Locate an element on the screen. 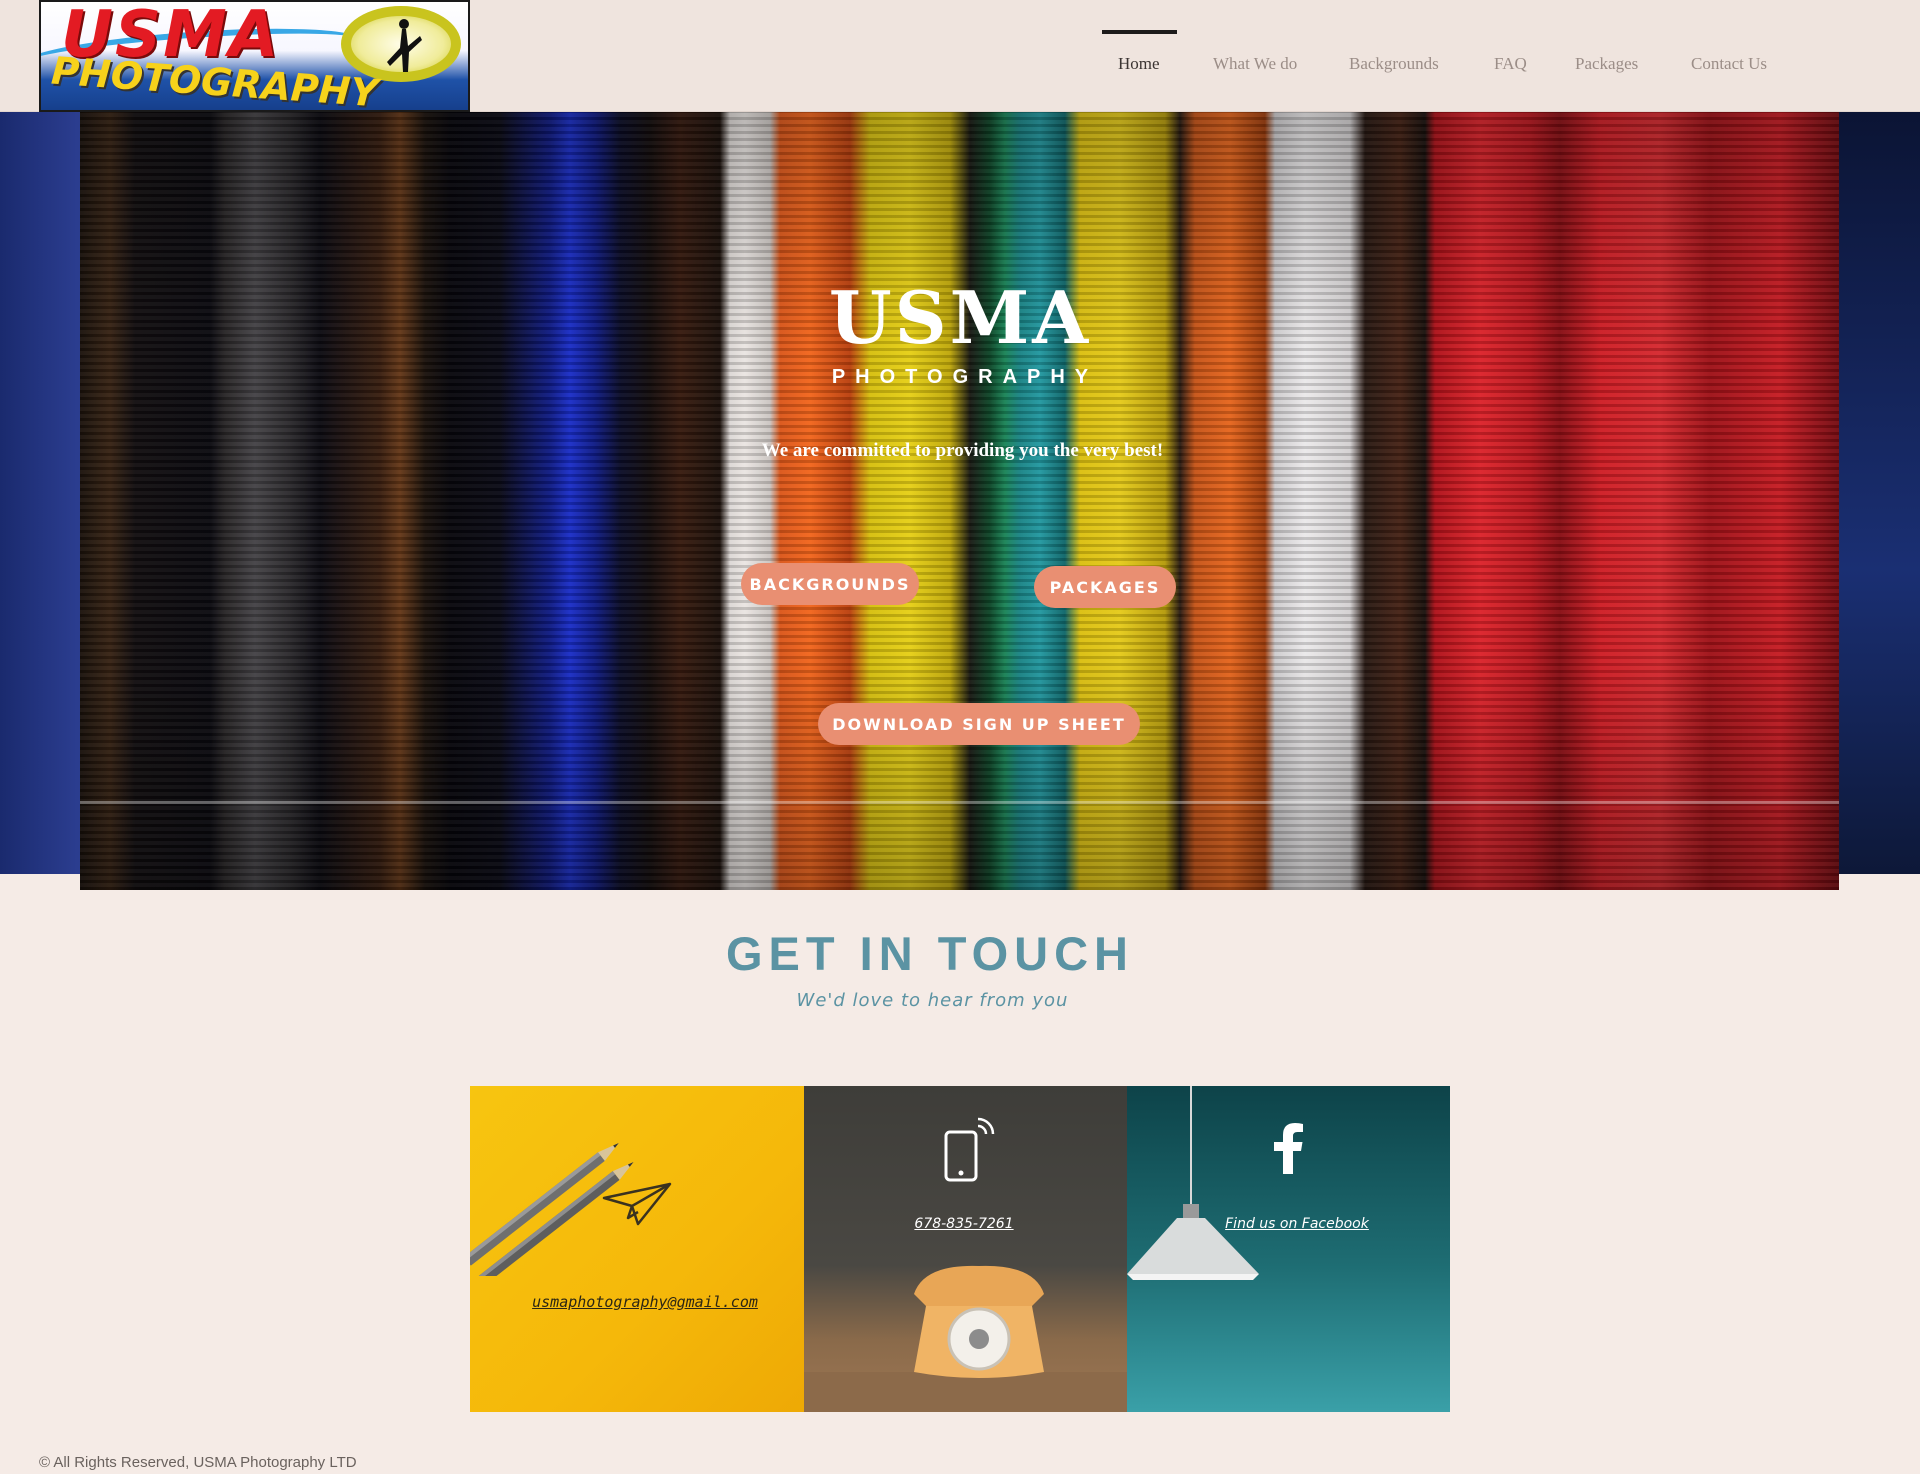 The image size is (1920, 1474). facebook-icon is located at coordinates (1288, 1148).